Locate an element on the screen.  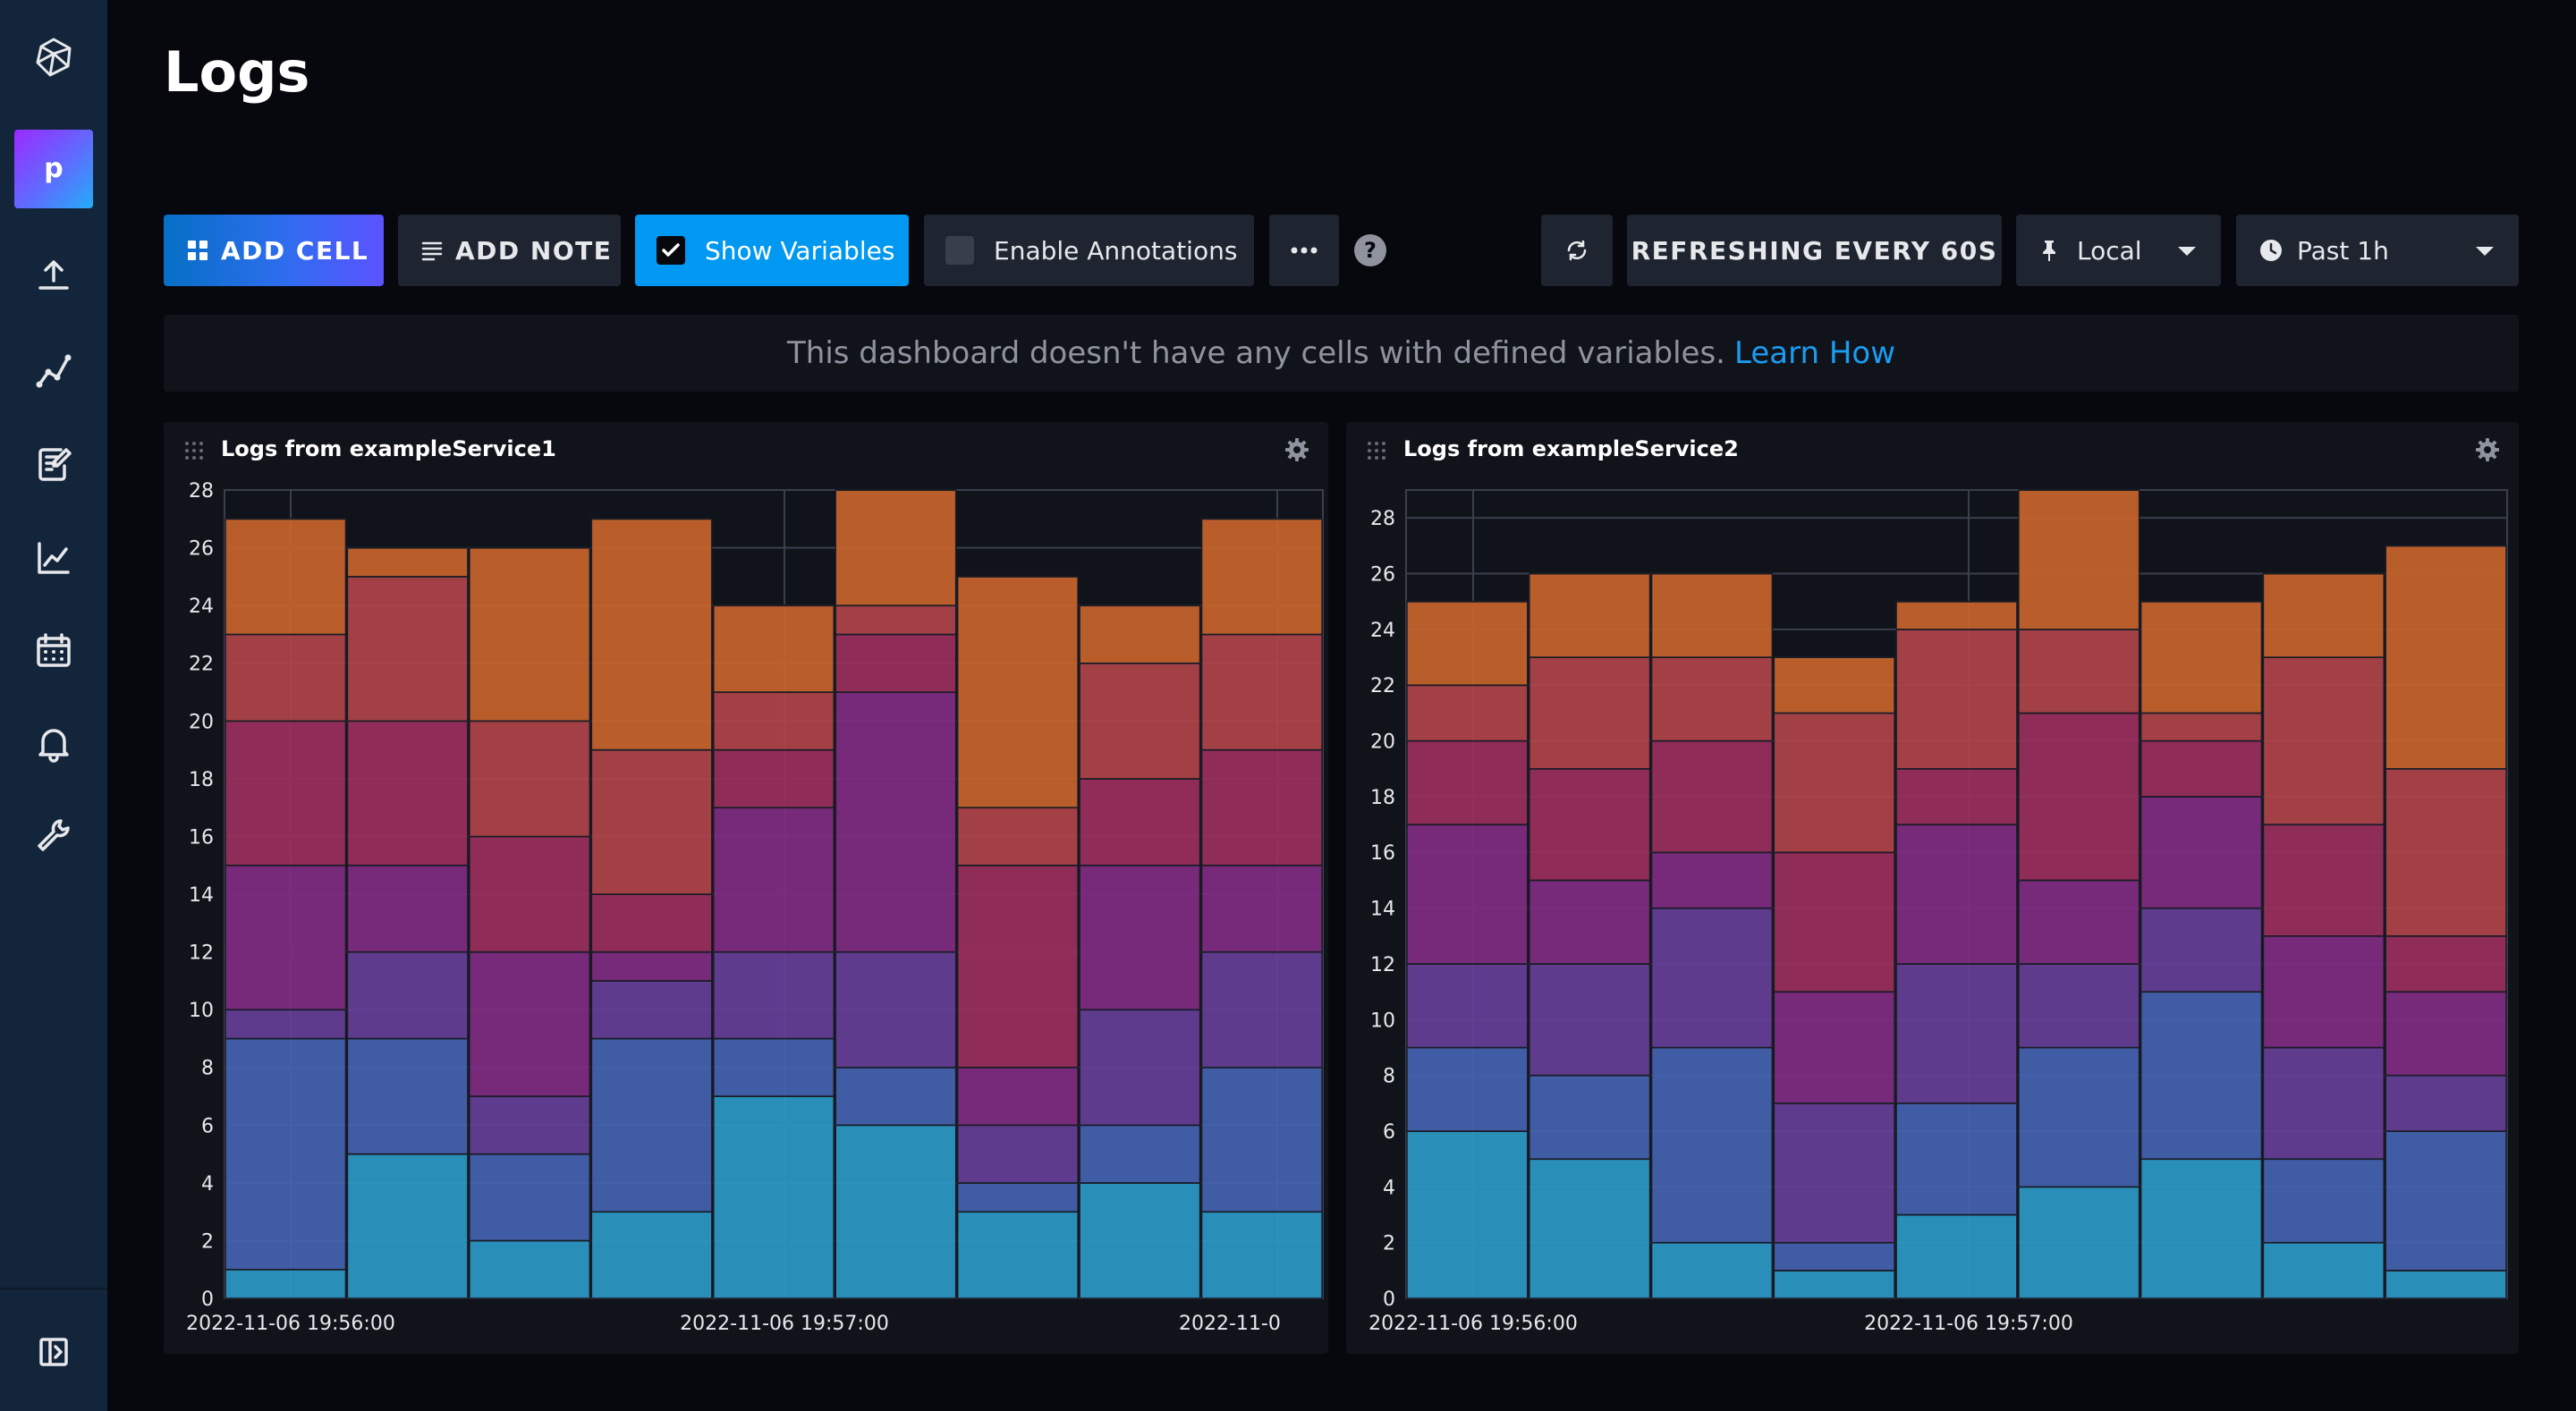
timezone-dropdown: Local is located at coordinates (2118, 251).